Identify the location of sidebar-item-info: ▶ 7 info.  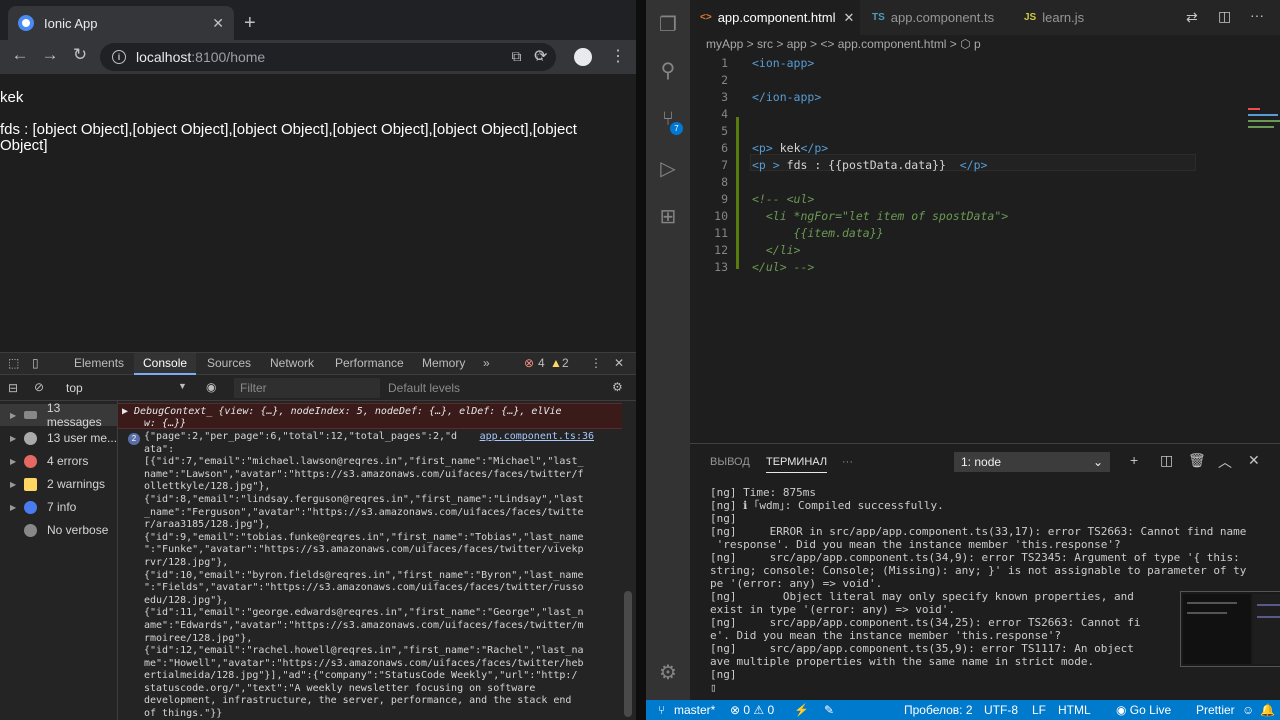
(59, 507).